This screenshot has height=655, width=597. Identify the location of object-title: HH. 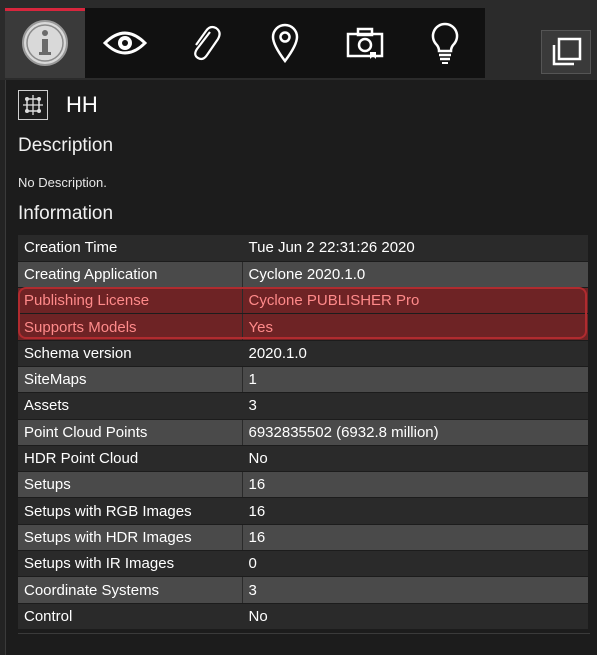
(82, 104).